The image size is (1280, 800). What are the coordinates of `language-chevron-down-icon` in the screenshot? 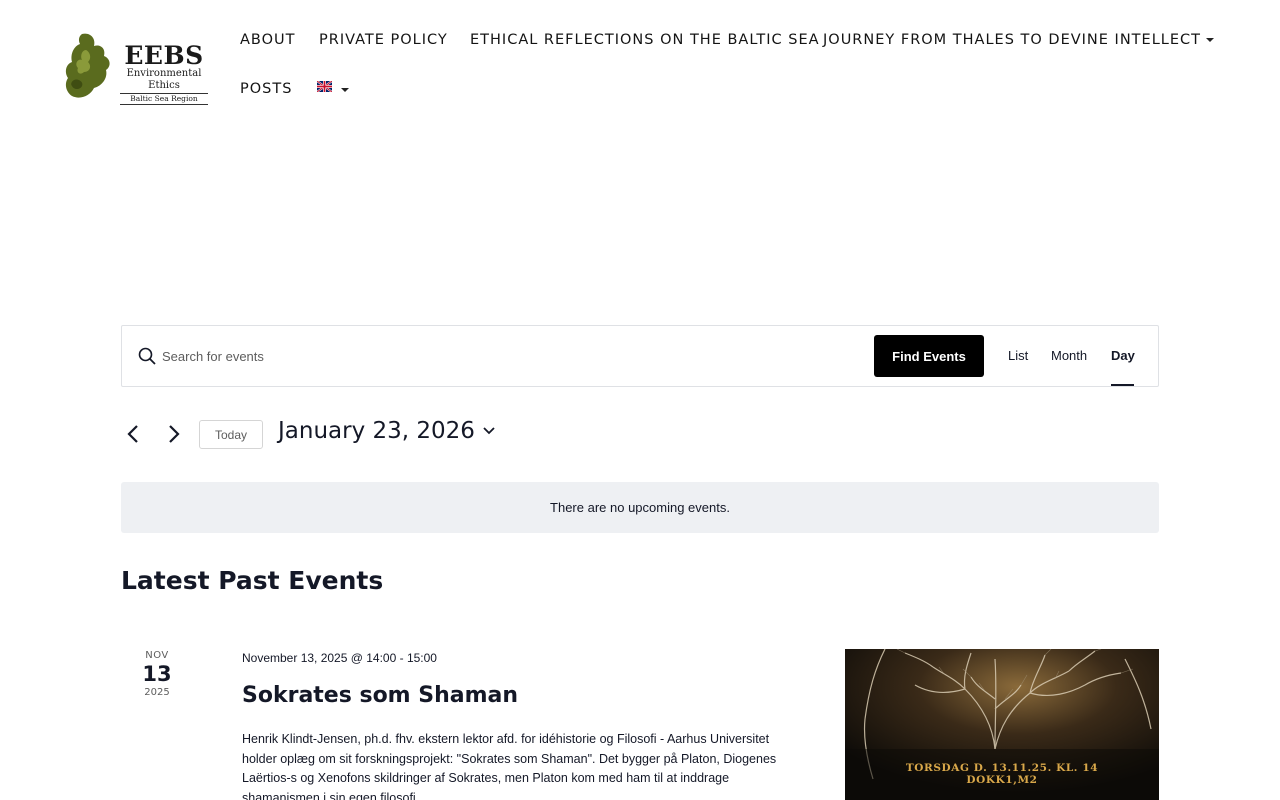 It's located at (345, 90).